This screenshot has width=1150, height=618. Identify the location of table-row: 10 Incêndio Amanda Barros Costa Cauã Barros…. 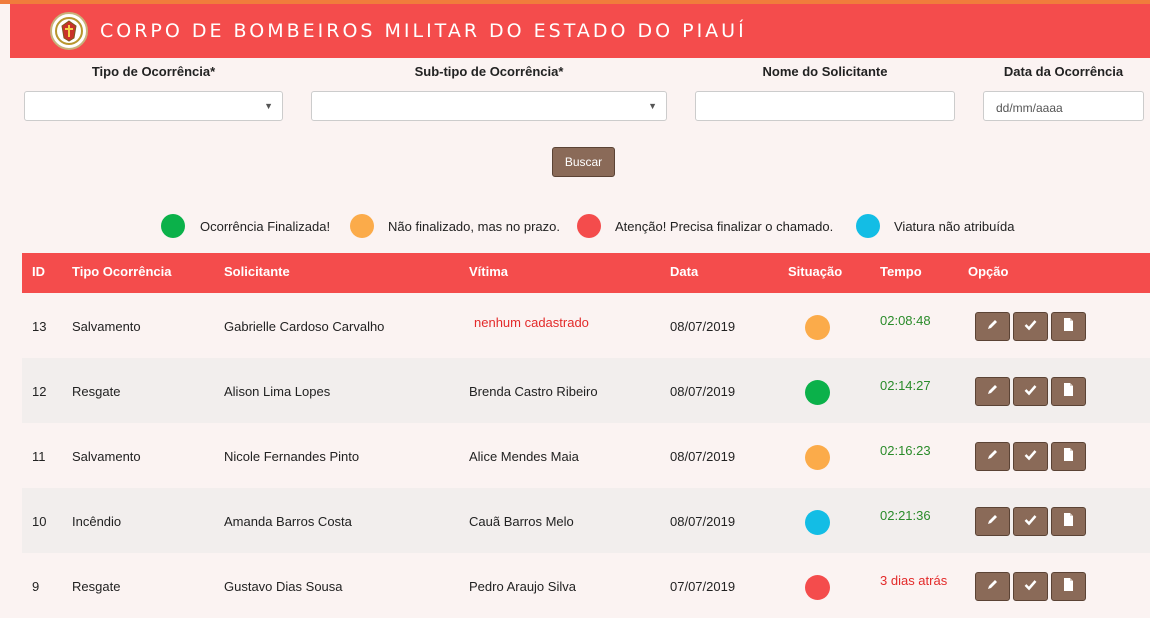
(586, 520).